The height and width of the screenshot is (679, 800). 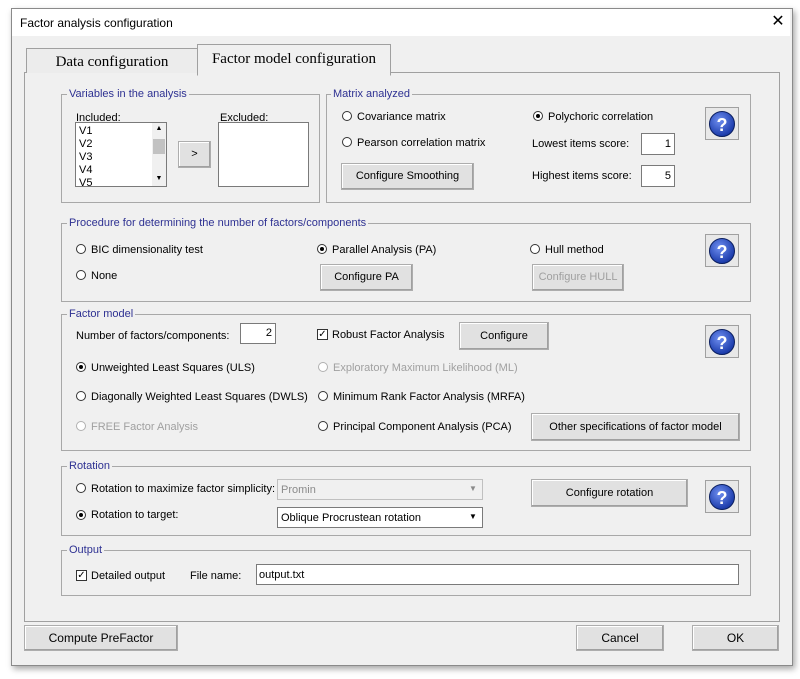 I want to click on target-select-value: Oblique Procrustean rotation, so click(x=351, y=518).